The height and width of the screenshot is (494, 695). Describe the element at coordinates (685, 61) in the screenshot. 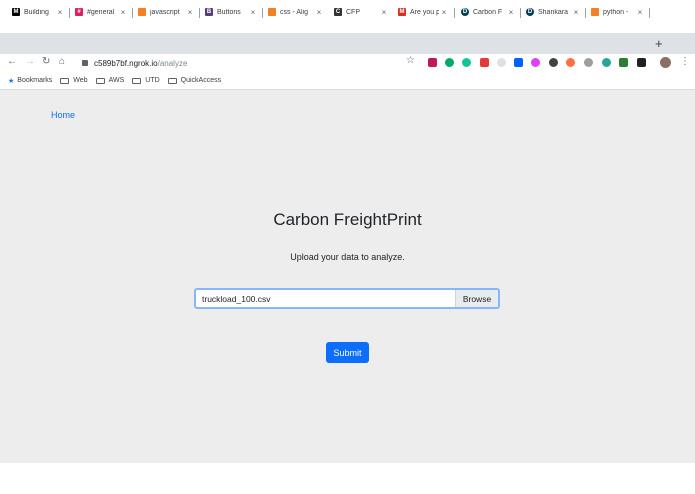

I see `menu-icon: ⋮` at that location.